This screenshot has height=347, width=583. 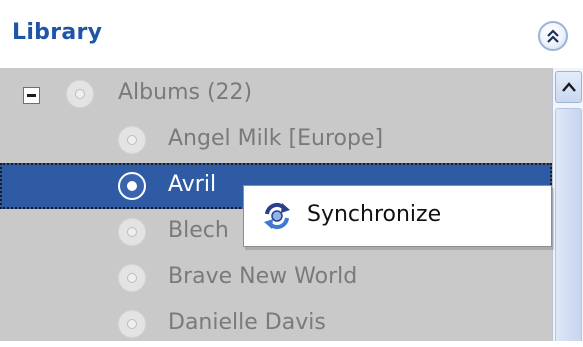 I want to click on tree-item-label: Albums (22), so click(x=185, y=92).